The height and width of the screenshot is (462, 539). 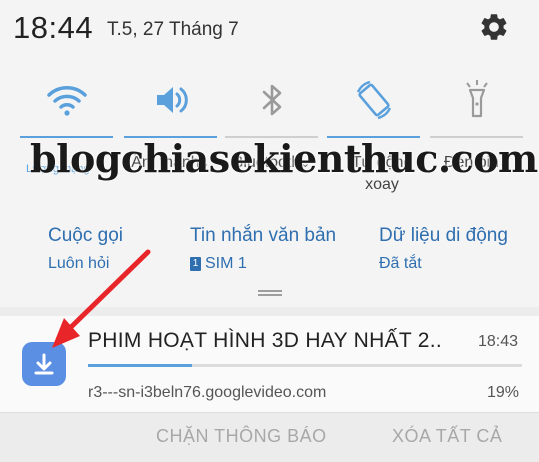 What do you see at coordinates (172, 100) in the screenshot?
I see `volume-icon` at bounding box center [172, 100].